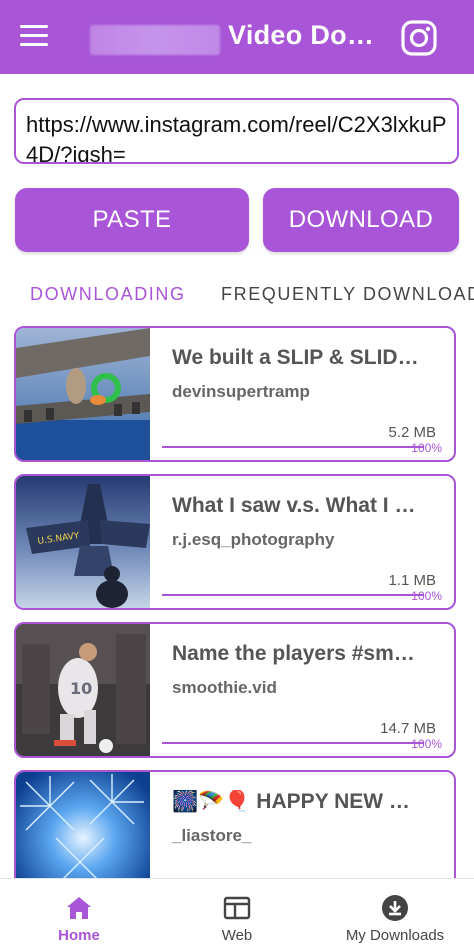  I want to click on download-card: 🎆🪂🎈 HAPPY NEW … _liastore_, so click(235, 824).